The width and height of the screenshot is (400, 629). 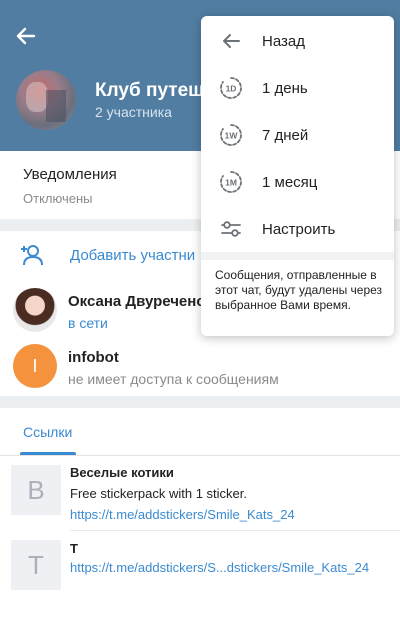 I want to click on menu-item-label: Настроить, so click(x=299, y=229).